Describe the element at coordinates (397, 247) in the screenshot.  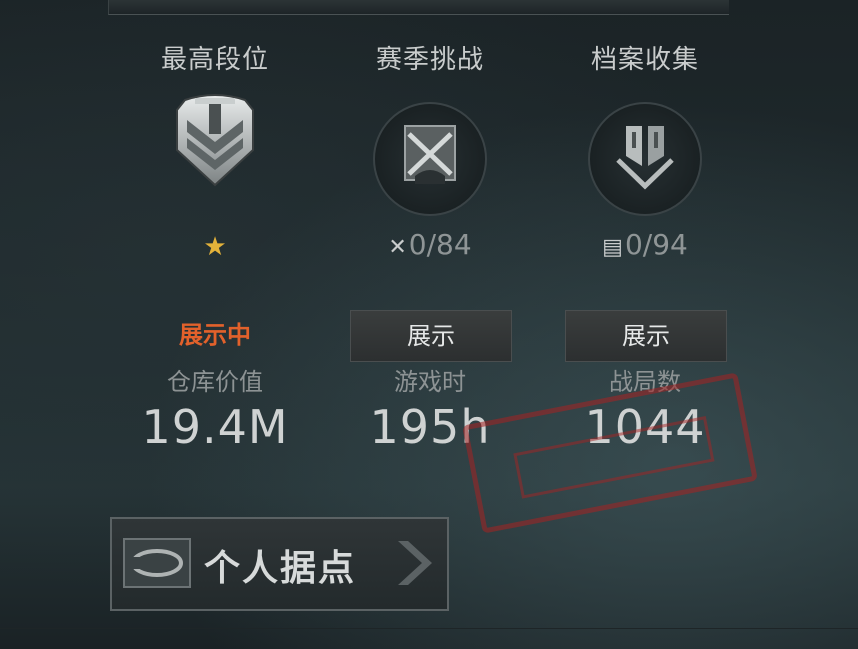
I see `swords-small-icon: ✕` at that location.